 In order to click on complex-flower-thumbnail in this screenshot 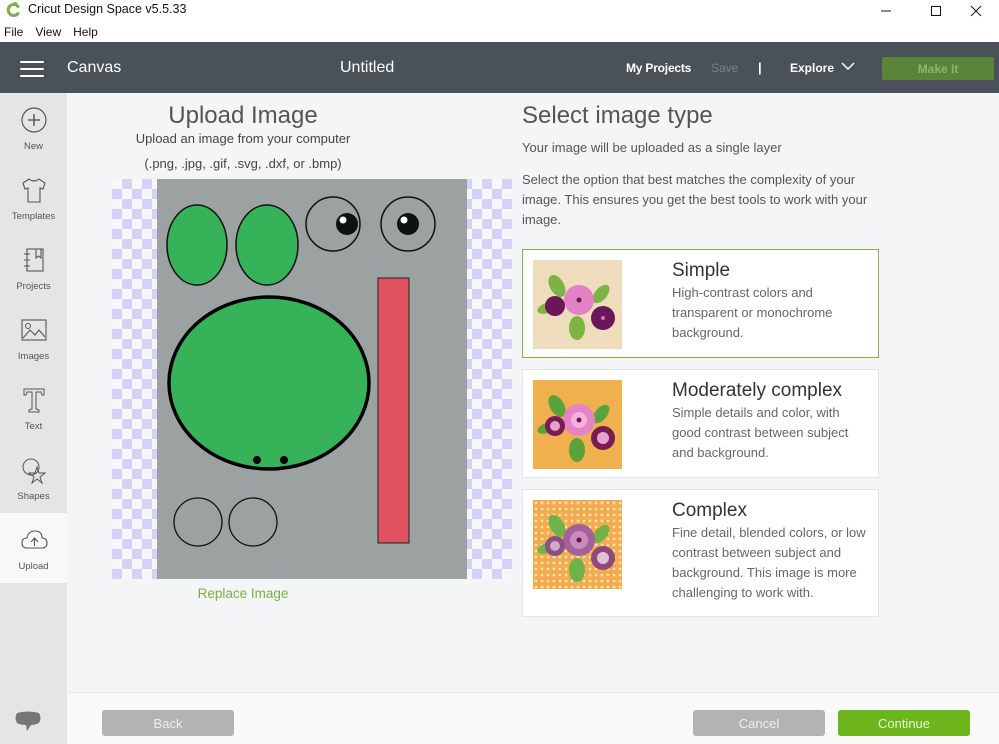, I will do `click(577, 544)`.